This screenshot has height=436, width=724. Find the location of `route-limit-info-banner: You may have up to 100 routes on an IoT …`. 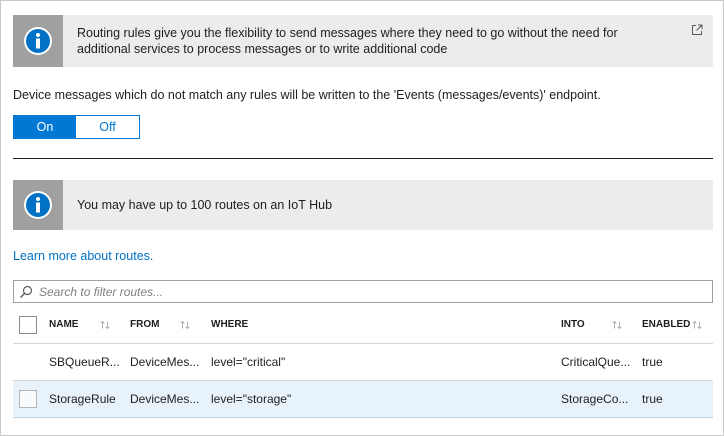

route-limit-info-banner: You may have up to 100 routes on an IoT … is located at coordinates (363, 205).